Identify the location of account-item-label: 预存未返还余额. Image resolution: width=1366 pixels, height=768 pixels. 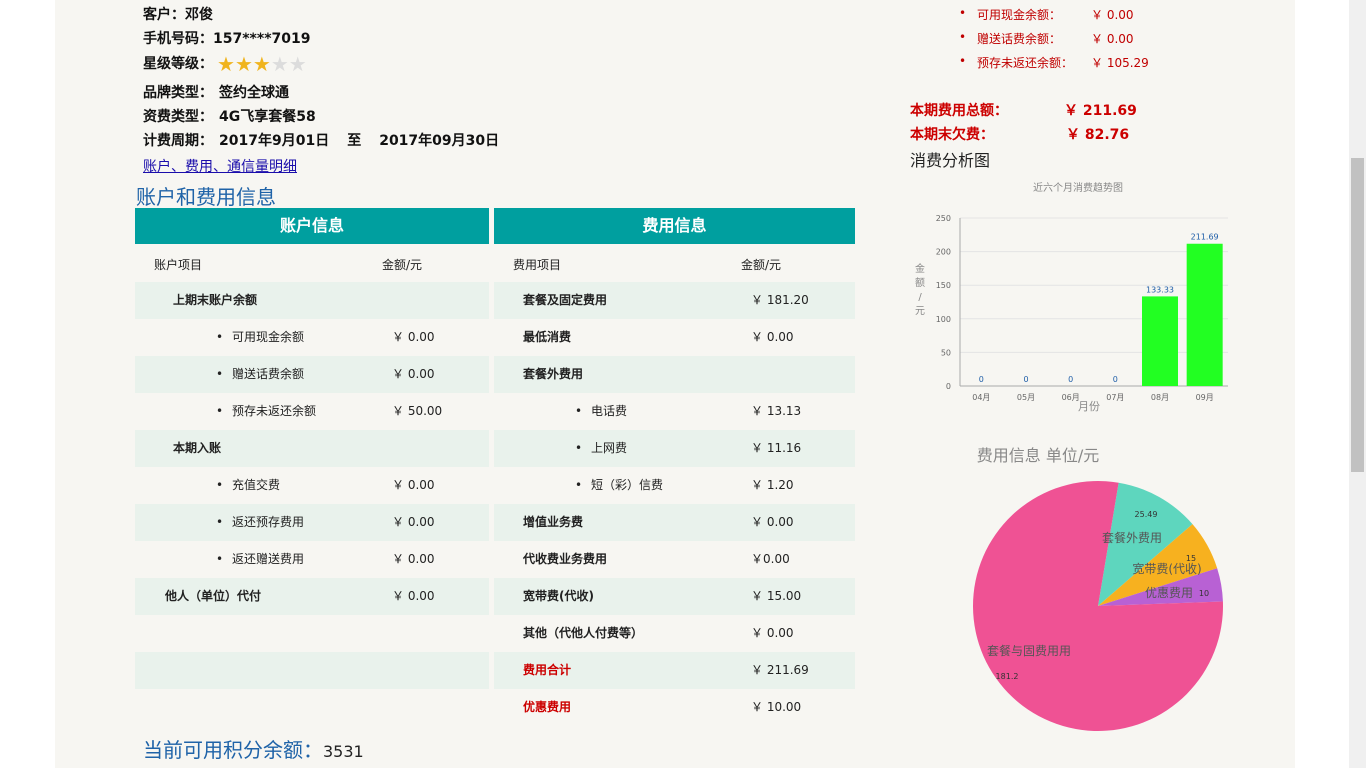
(266, 411).